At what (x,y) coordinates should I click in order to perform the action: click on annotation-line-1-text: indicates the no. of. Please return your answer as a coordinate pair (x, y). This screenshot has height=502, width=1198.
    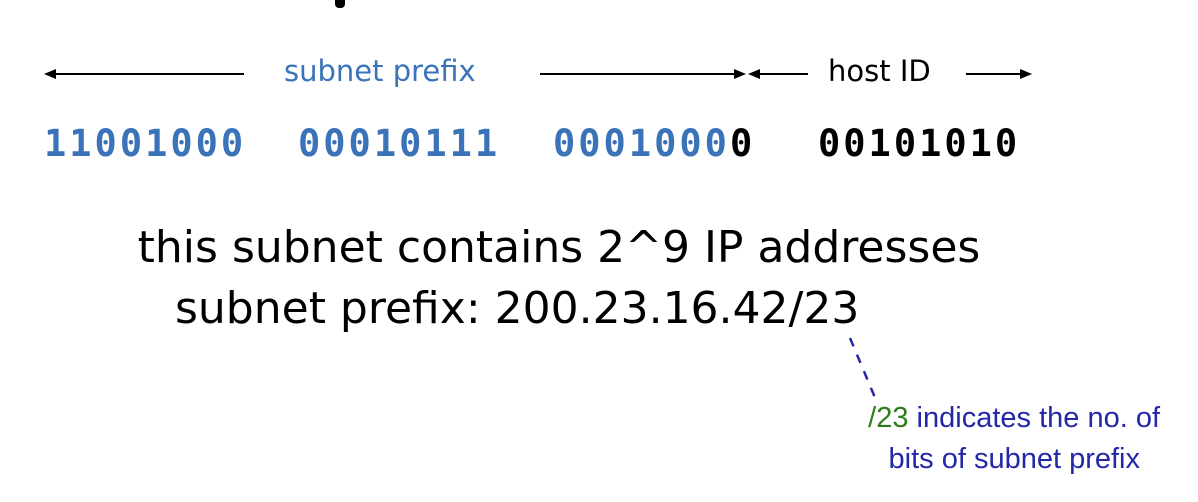
    Looking at the image, I should click on (1034, 418).